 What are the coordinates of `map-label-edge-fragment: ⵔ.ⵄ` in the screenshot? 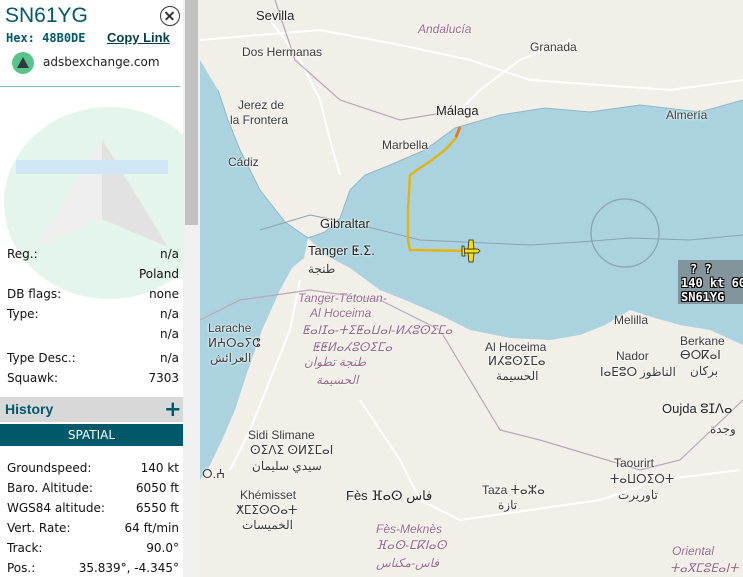 It's located at (214, 474).